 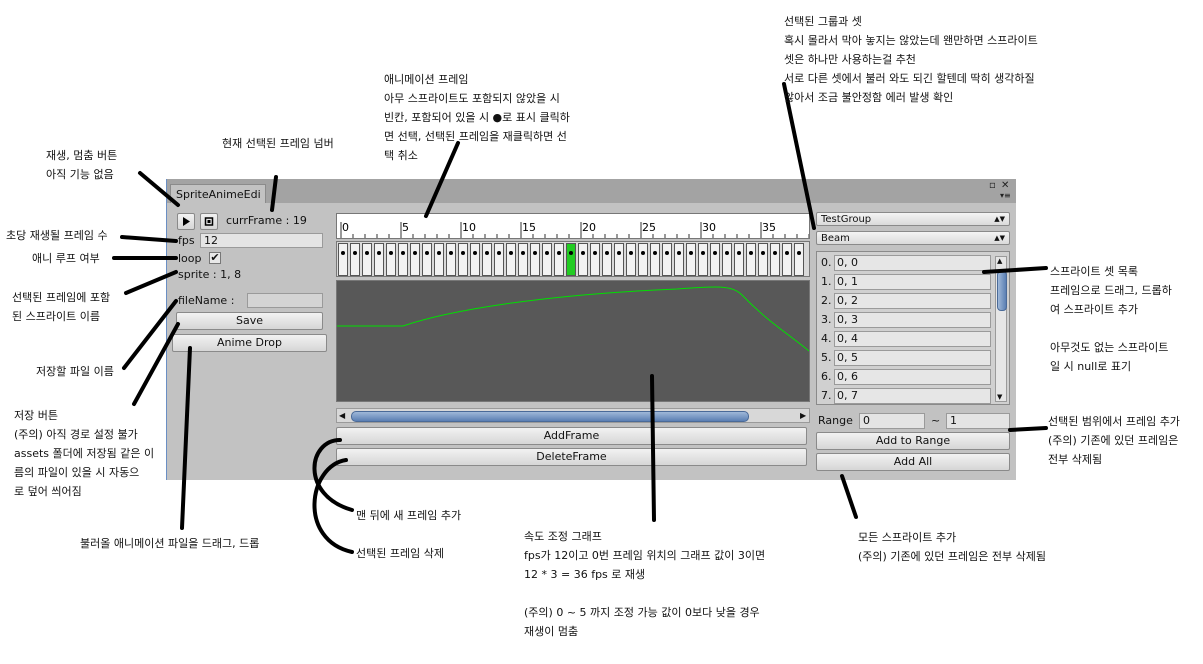 I want to click on note-sprite: 선택된 프레임에 포함 된 스프라이트 이름, so click(x=61, y=307).